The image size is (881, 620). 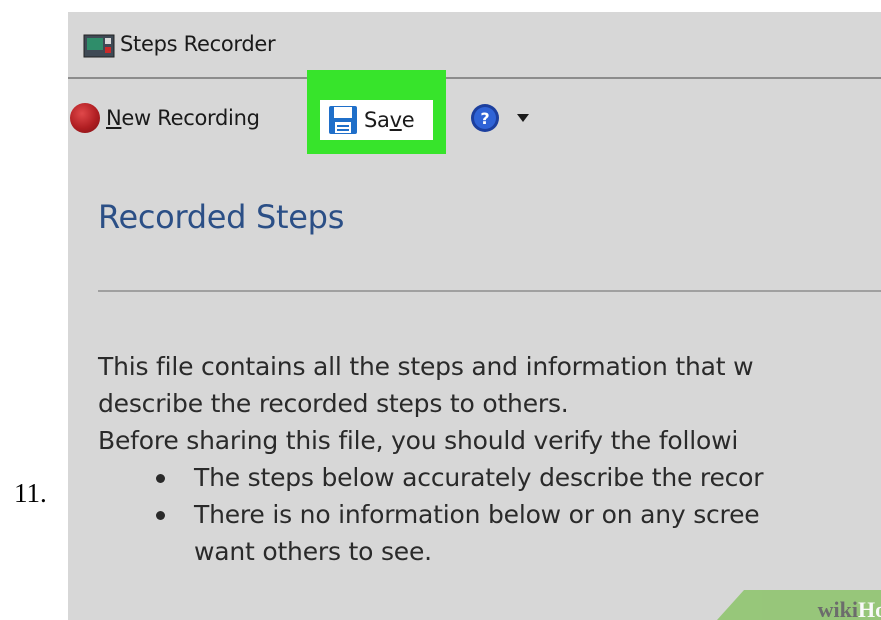 I want to click on recorded-steps-heading: Recorded Steps, so click(x=221, y=217).